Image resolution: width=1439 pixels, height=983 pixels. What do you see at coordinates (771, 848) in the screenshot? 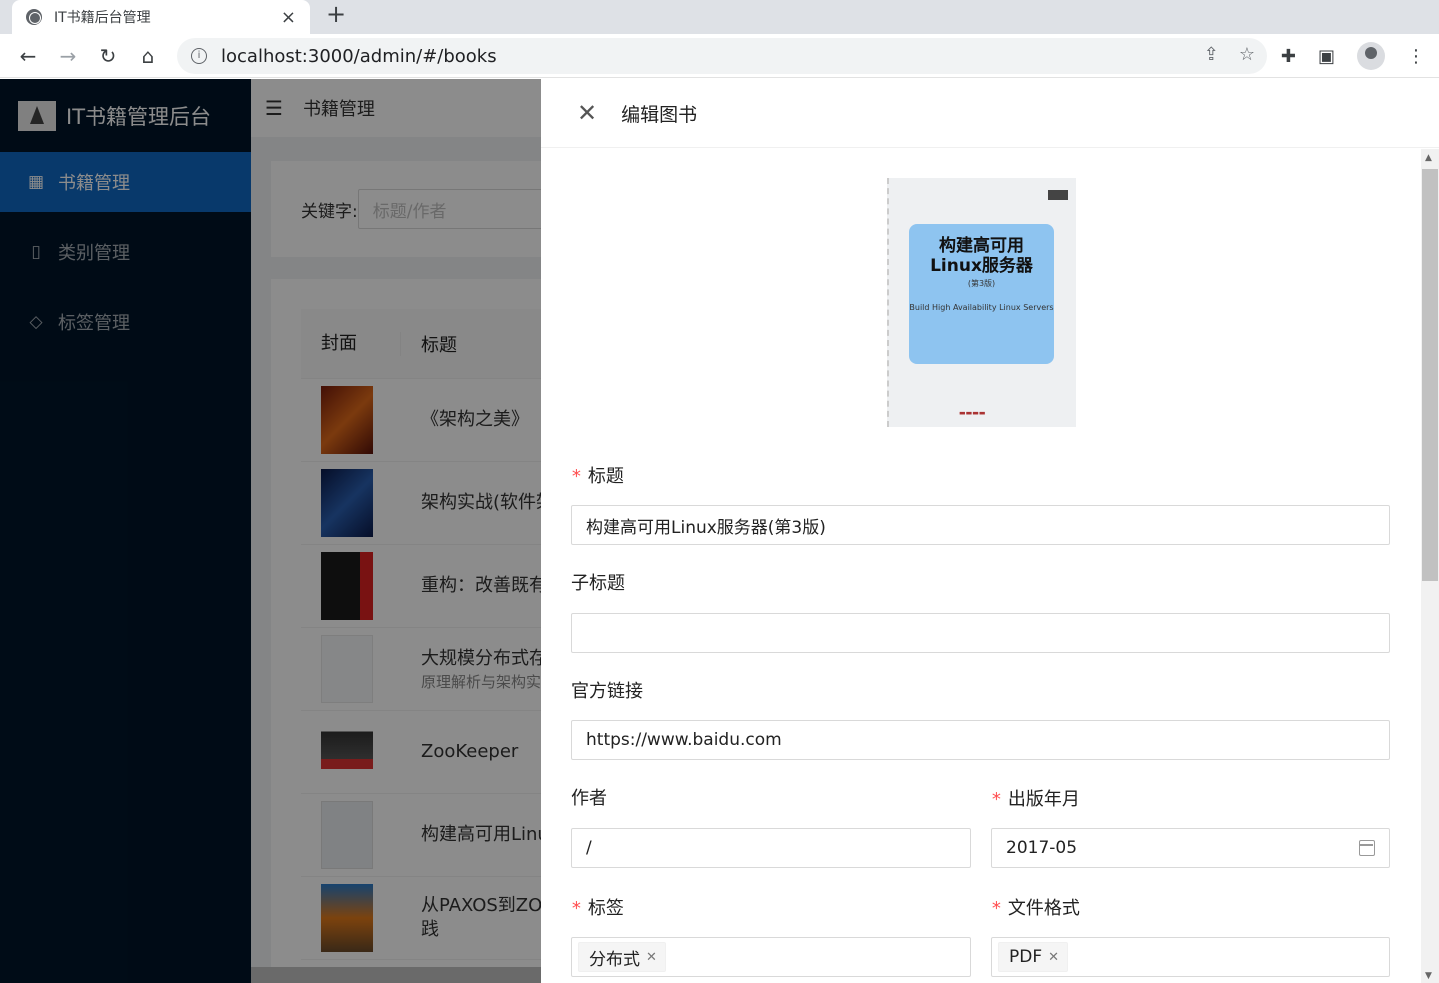
I see `author-field: /` at bounding box center [771, 848].